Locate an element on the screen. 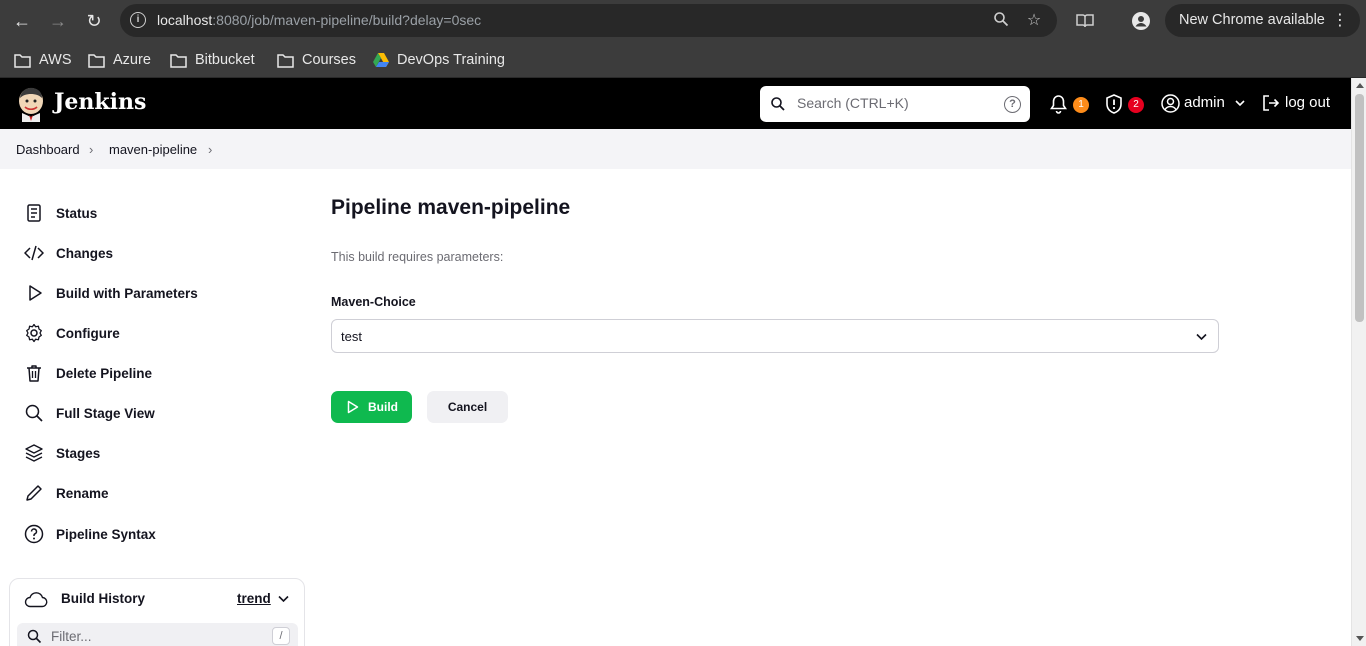  sidebar-item-full-stage-view: Full Stage View is located at coordinates (89, 413).